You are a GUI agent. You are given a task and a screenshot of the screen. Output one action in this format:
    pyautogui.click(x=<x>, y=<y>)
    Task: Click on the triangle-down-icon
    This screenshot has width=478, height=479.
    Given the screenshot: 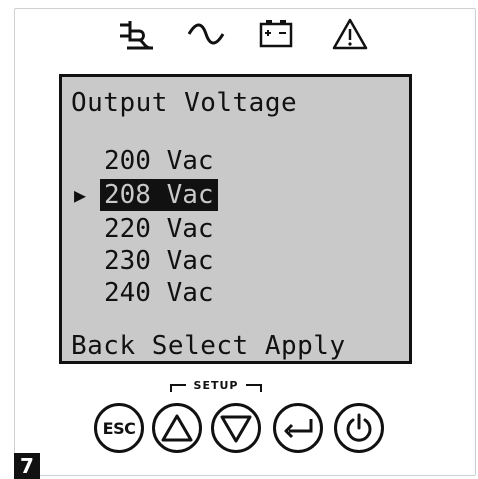 What is the action you would take?
    pyautogui.click(x=236, y=429)
    